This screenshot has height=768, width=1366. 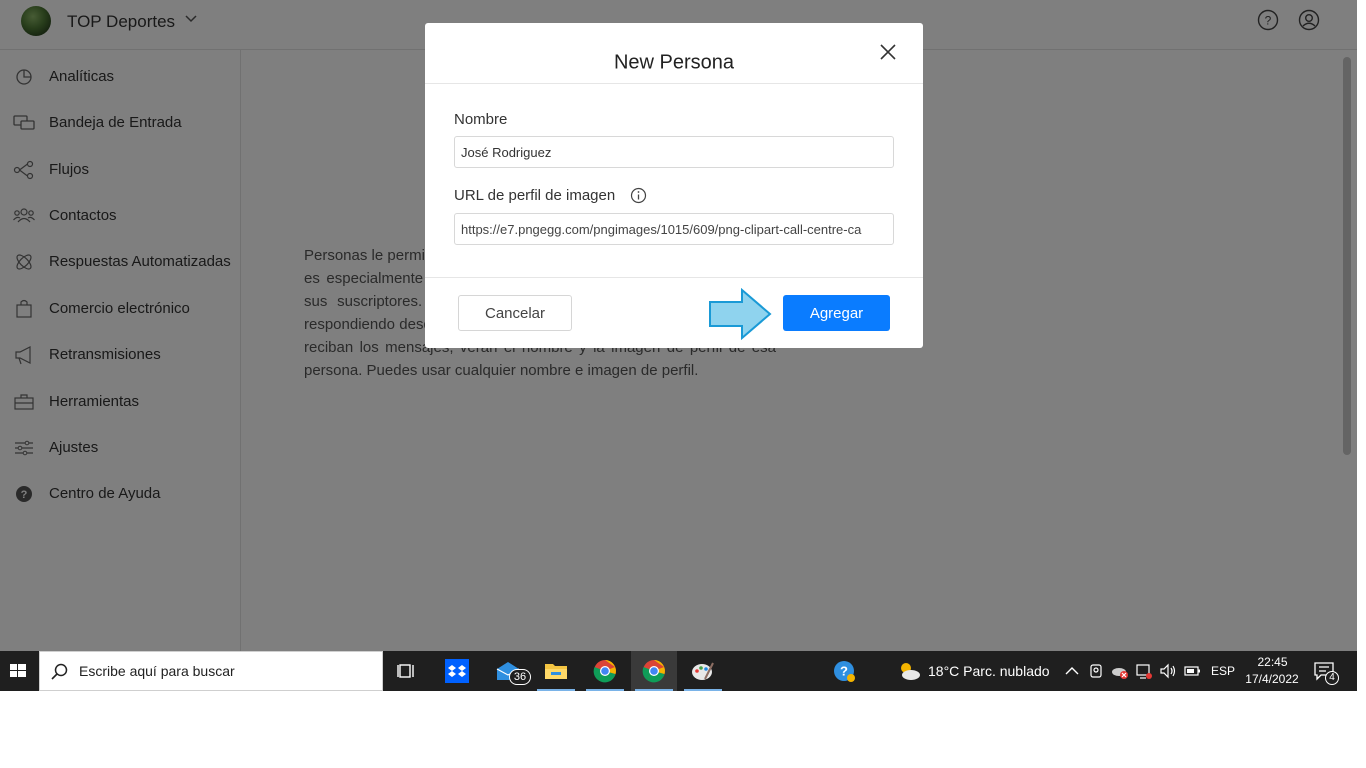 I want to click on window-edge, so click(x=1361, y=345).